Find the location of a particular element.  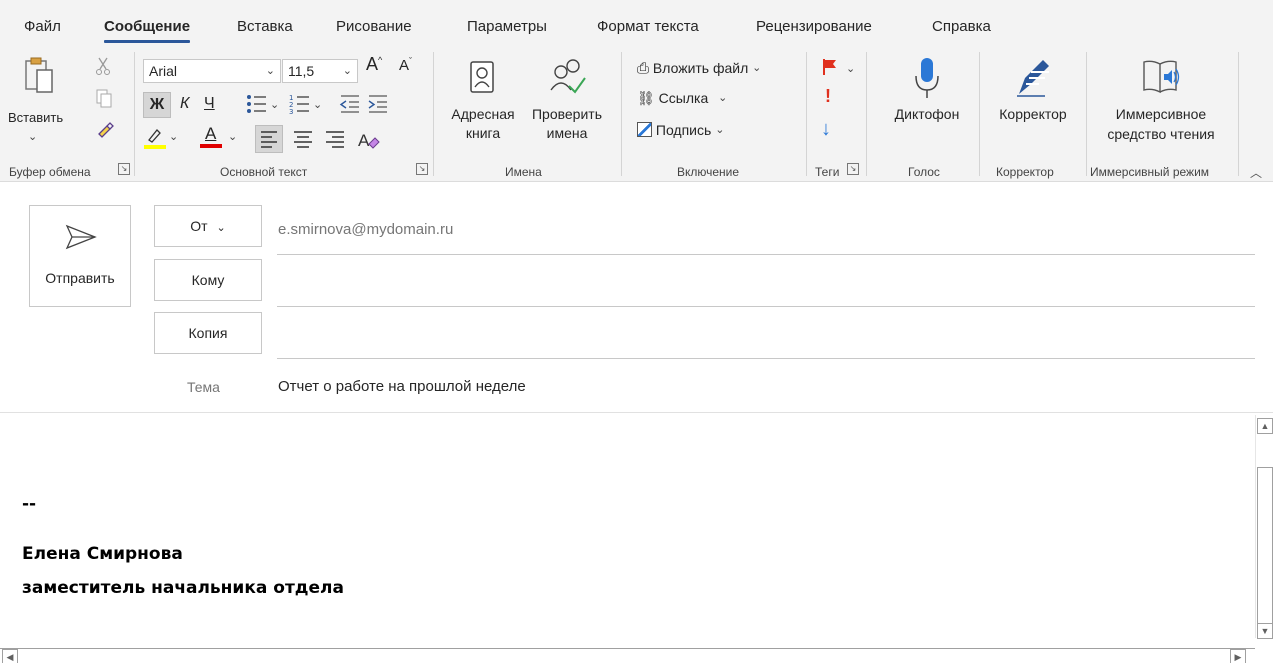

editor-button: Корректор is located at coordinates (1033, 102).